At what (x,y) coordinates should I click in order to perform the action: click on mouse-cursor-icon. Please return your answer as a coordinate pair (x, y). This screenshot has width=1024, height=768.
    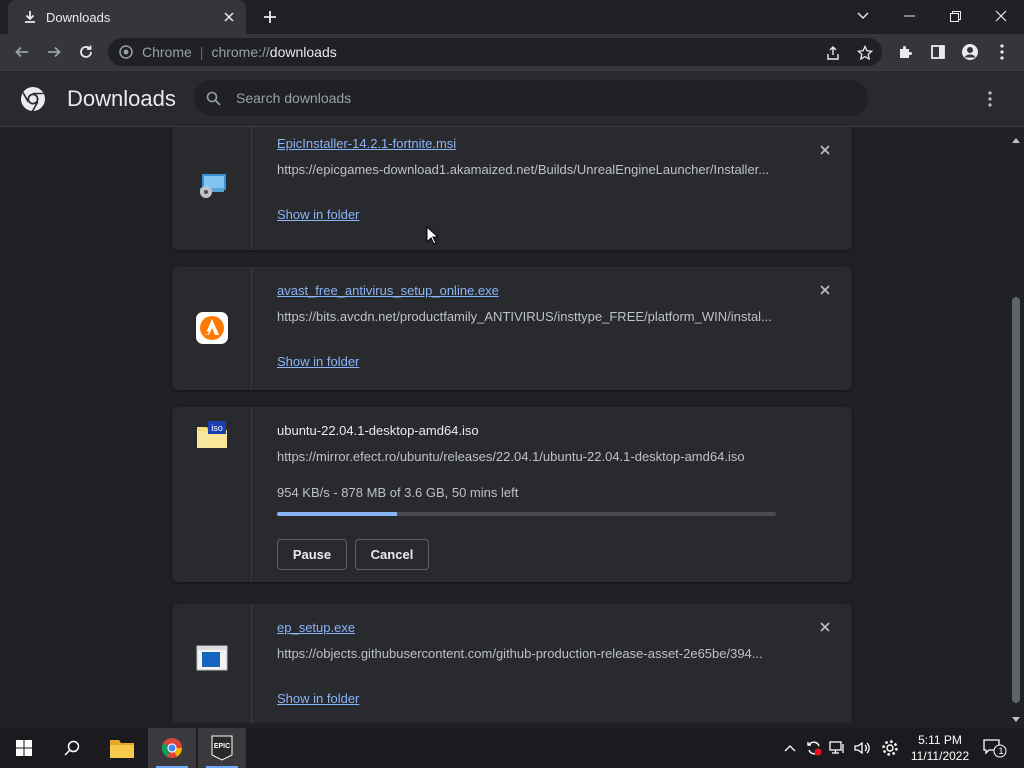
    Looking at the image, I should click on (433, 237).